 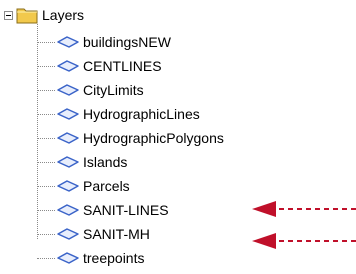 What do you see at coordinates (153, 138) in the screenshot?
I see `tree-item-label: HydrographicPolygons` at bounding box center [153, 138].